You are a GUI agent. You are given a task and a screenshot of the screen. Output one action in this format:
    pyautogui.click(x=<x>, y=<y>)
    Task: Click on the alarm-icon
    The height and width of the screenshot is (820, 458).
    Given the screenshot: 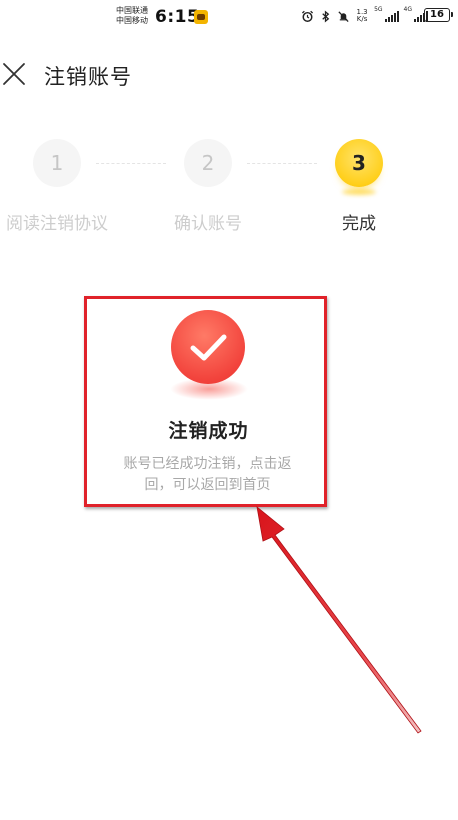 What is the action you would take?
    pyautogui.click(x=308, y=16)
    